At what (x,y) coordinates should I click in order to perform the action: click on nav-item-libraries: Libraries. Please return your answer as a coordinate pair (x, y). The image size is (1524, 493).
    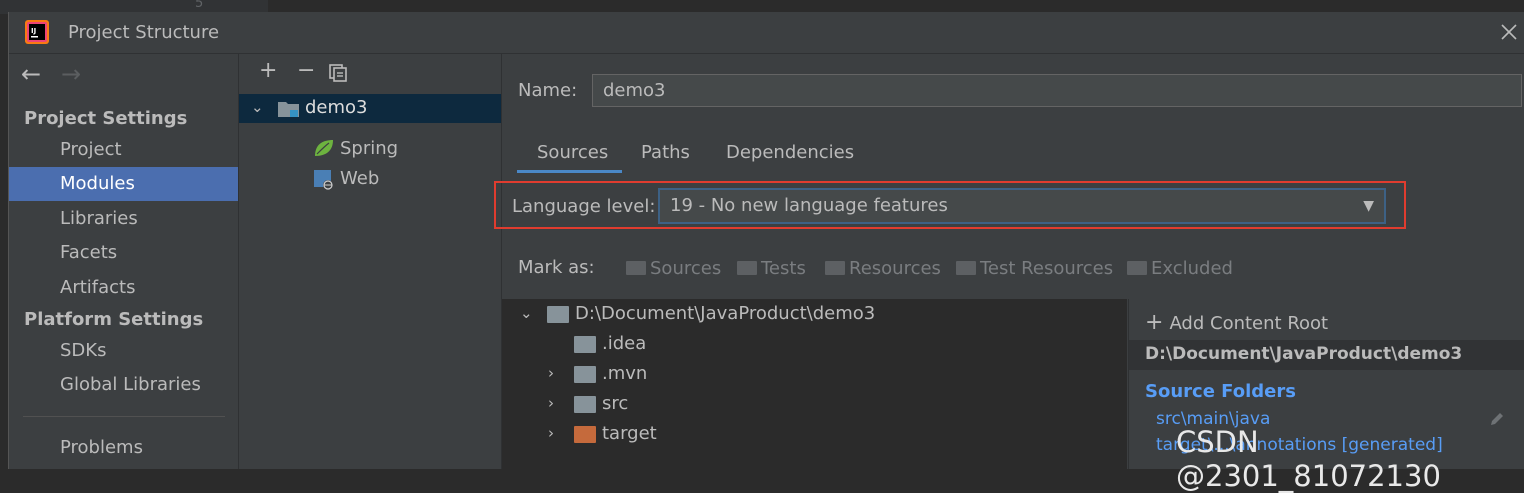
    Looking at the image, I should click on (123, 219).